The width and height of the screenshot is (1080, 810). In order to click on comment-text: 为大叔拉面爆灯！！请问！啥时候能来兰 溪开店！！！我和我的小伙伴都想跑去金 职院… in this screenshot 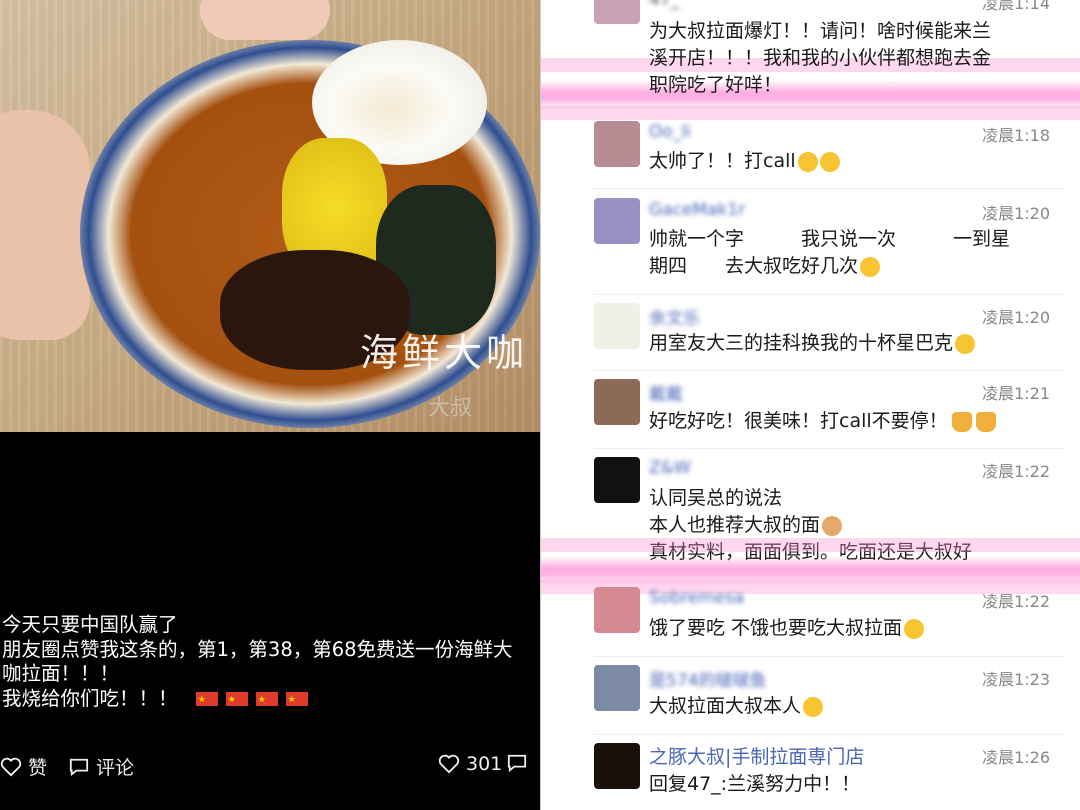, I will do `click(820, 58)`.